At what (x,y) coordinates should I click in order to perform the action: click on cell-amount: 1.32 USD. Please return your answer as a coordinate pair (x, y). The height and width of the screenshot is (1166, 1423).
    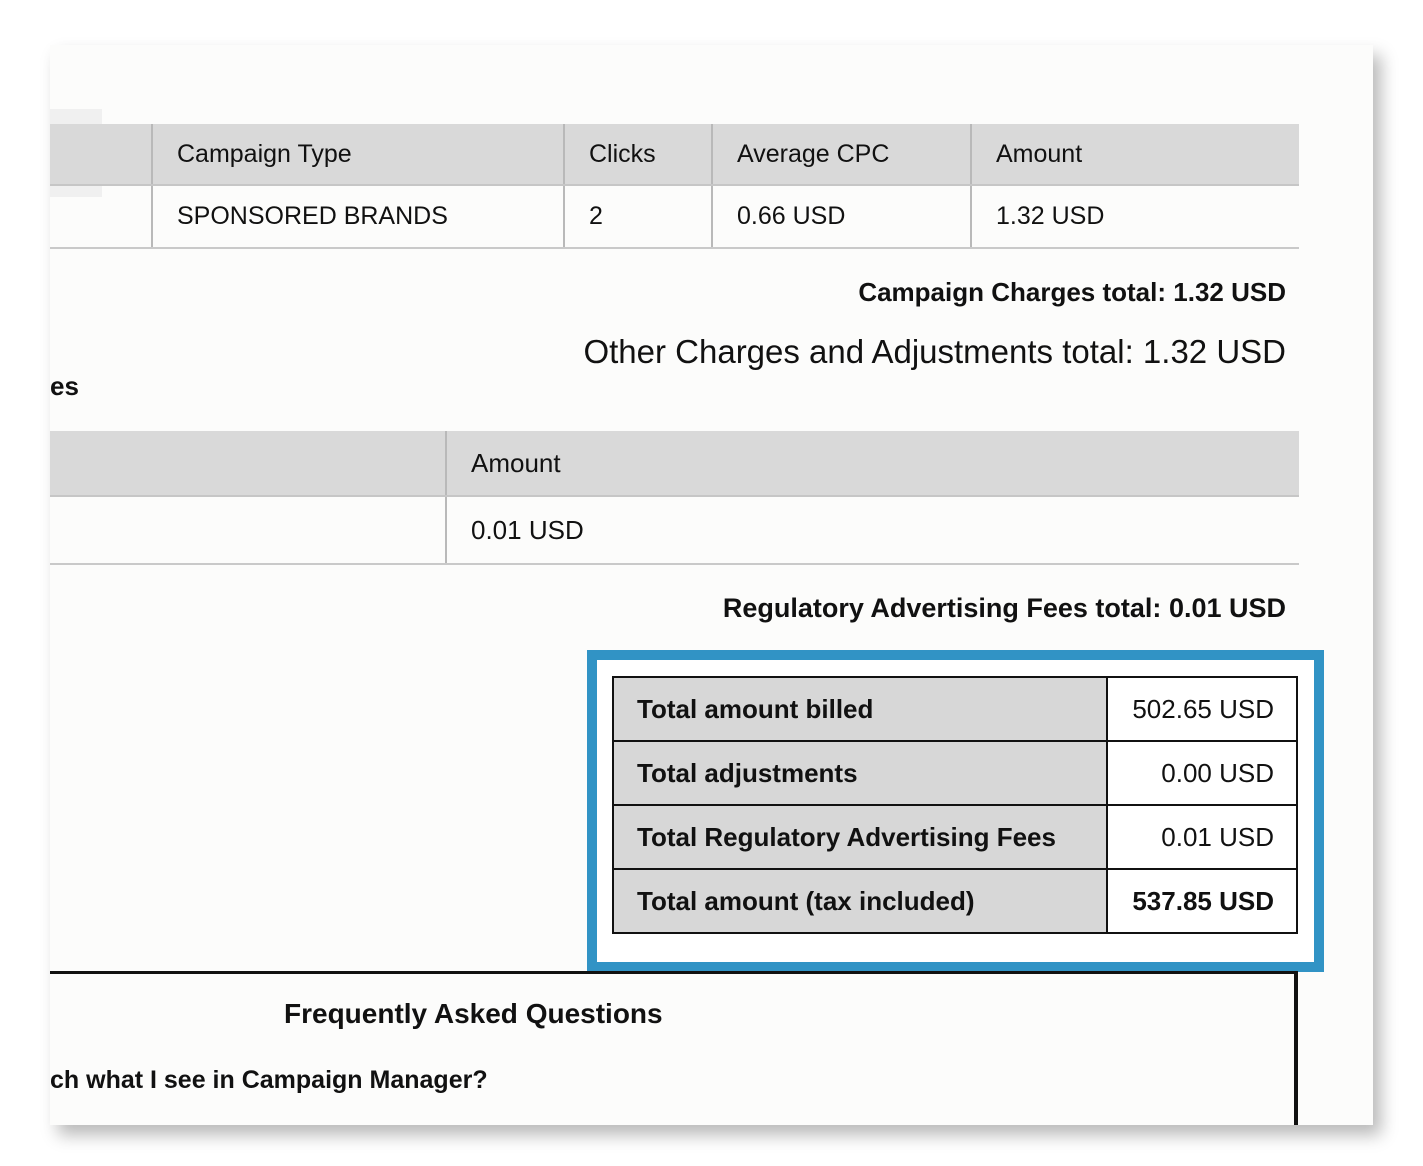
    Looking at the image, I should click on (1134, 216).